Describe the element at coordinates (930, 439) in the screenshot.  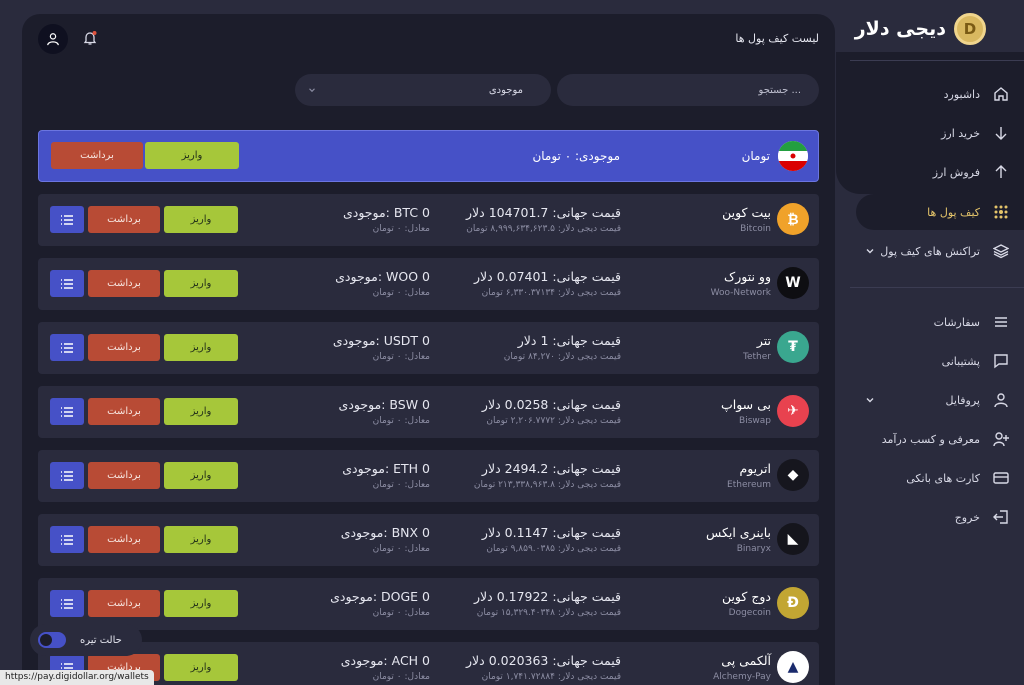
I see `sidebar-item-label: معرفی و کسب درآمد` at that location.